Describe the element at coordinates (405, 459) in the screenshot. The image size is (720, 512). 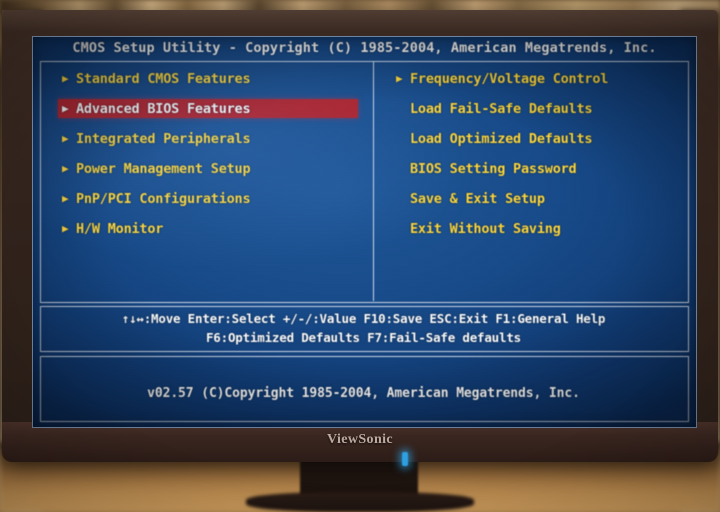
I see `power-led-indicator` at that location.